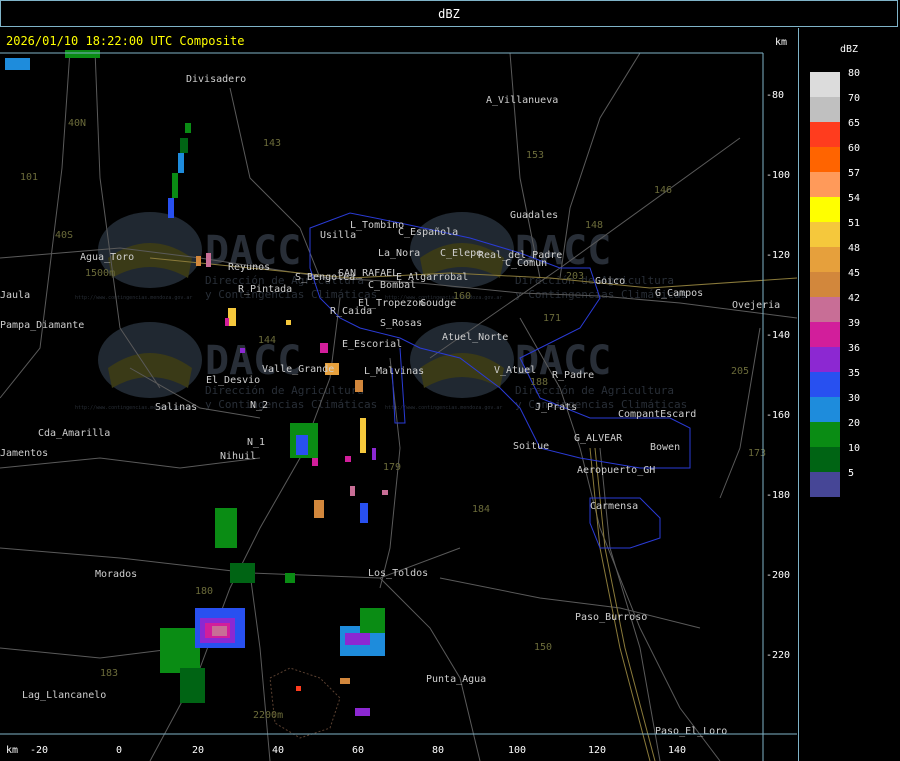 The image size is (900, 761). What do you see at coordinates (854, 98) in the screenshot?
I see `legend-value: 70` at bounding box center [854, 98].